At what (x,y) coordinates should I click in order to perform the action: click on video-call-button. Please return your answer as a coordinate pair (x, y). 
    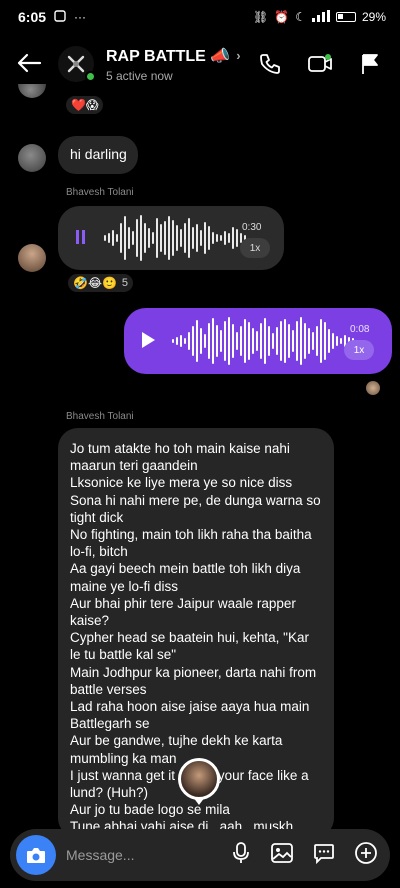
    Looking at the image, I should click on (320, 64).